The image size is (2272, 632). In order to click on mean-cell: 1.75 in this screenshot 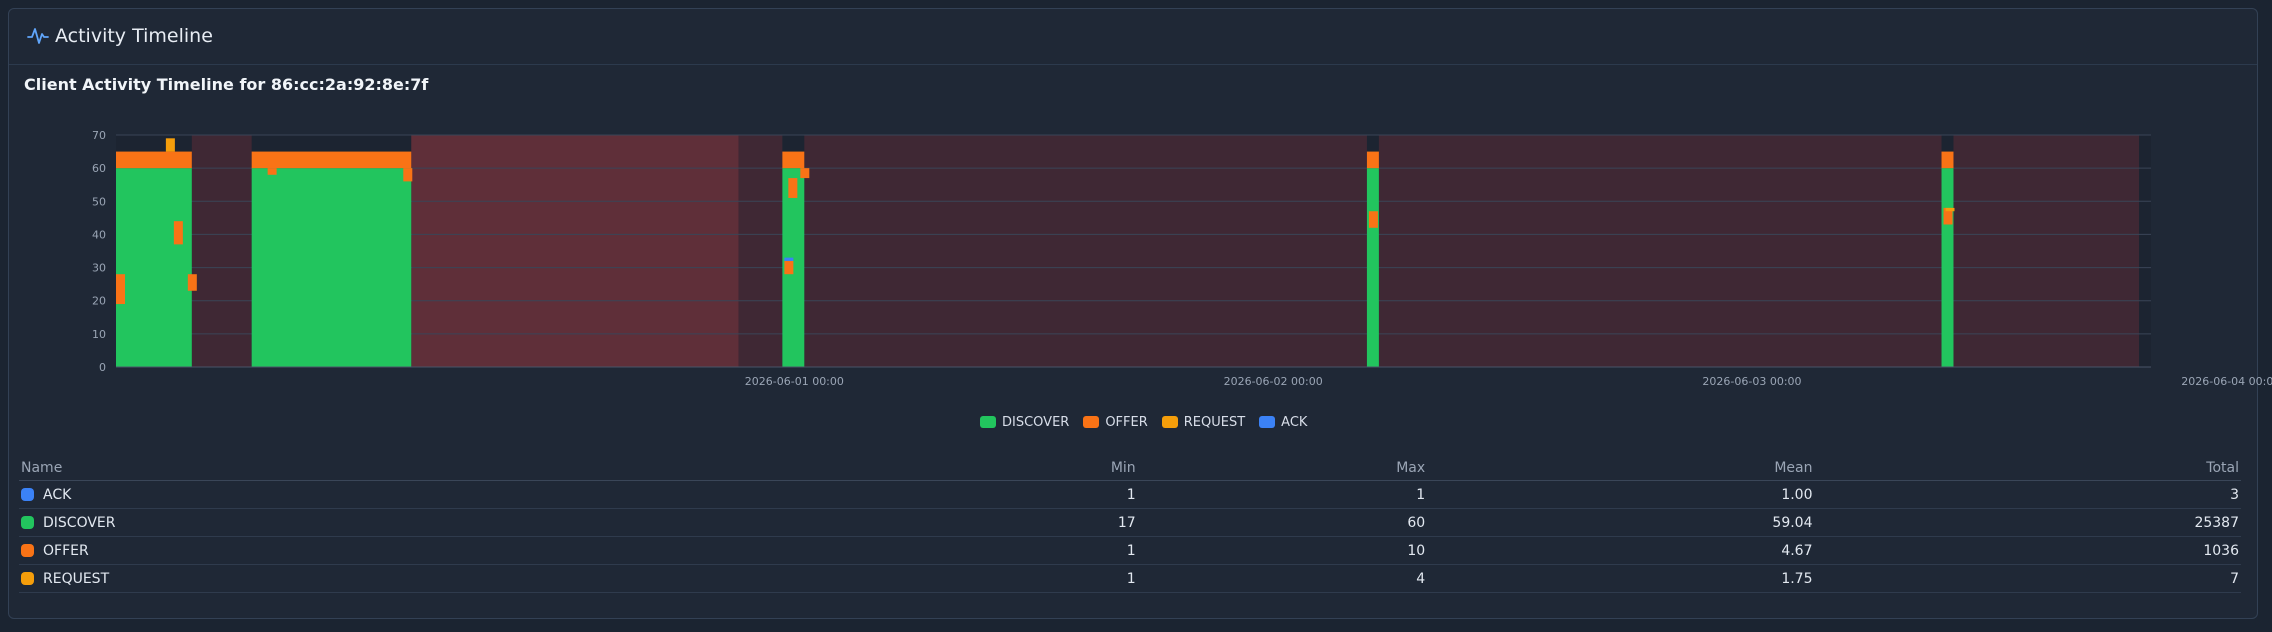, I will do `click(1621, 578)`.